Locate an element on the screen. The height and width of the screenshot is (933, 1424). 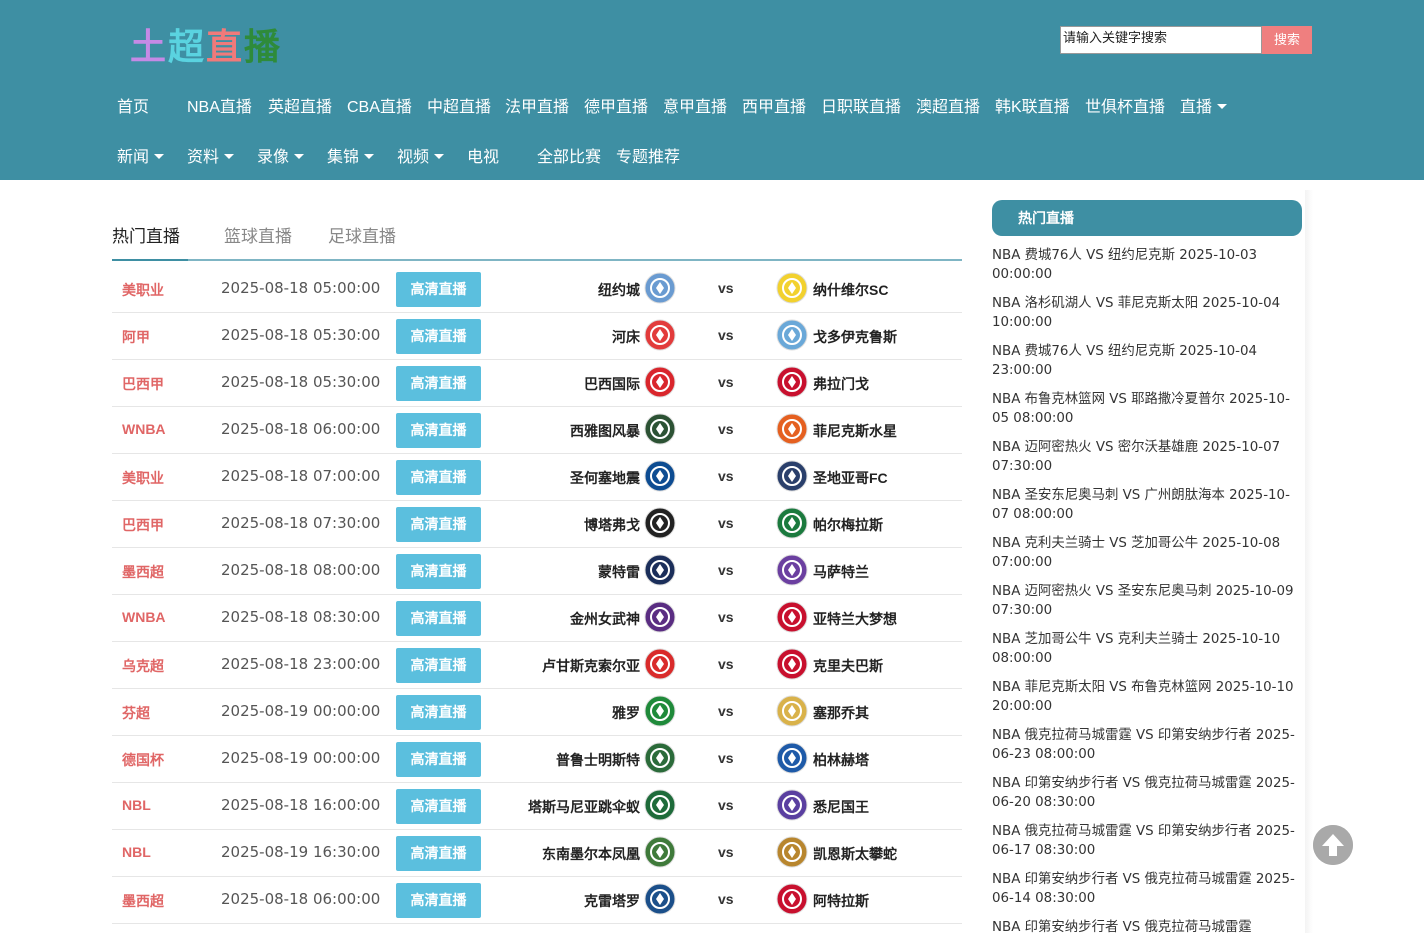
nav-item: 资料 is located at coordinates (211, 155).